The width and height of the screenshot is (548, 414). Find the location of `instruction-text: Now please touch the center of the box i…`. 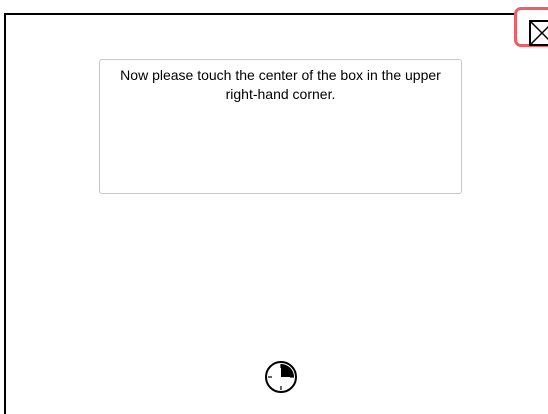

instruction-text: Now please touch the center of the box i… is located at coordinates (280, 84).